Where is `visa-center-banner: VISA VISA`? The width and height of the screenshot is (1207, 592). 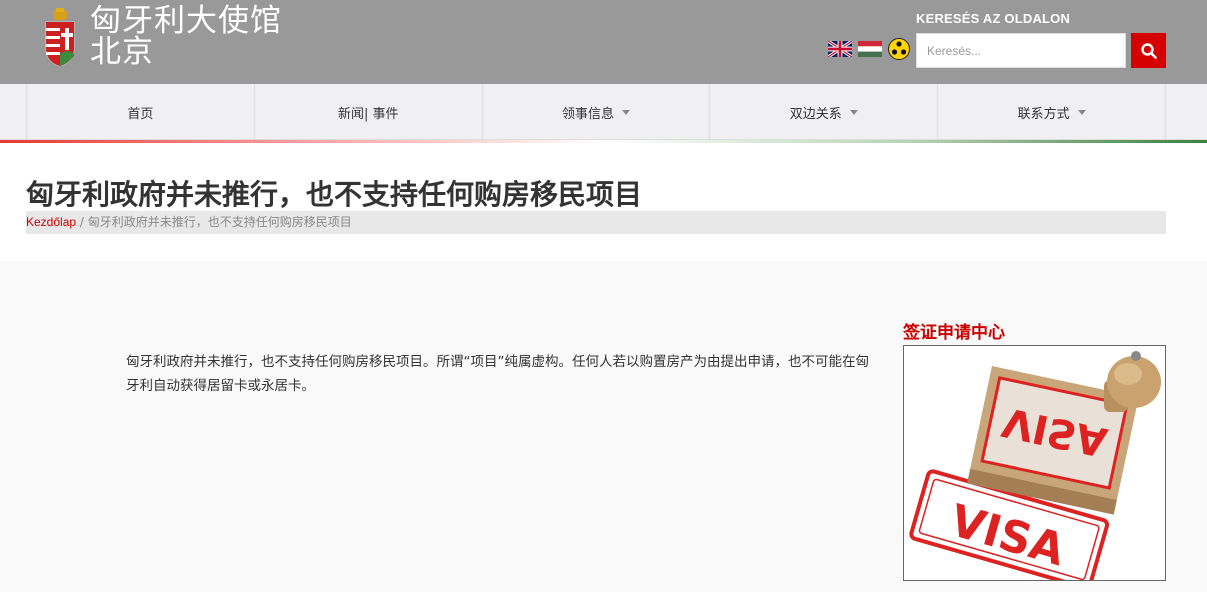
visa-center-banner: VISA VISA is located at coordinates (1034, 463).